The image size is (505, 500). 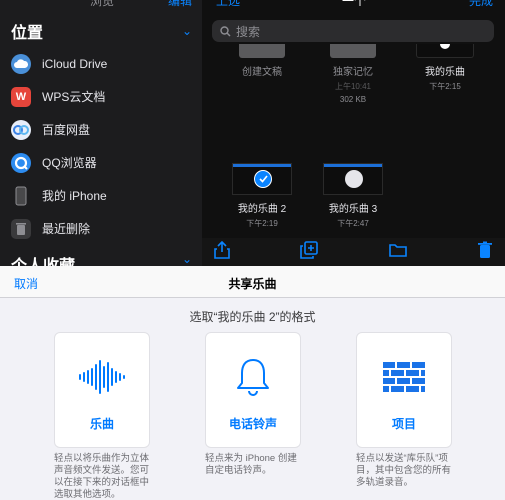 What do you see at coordinates (354, 4) in the screenshot?
I see `folder-title: 一个` at bounding box center [354, 4].